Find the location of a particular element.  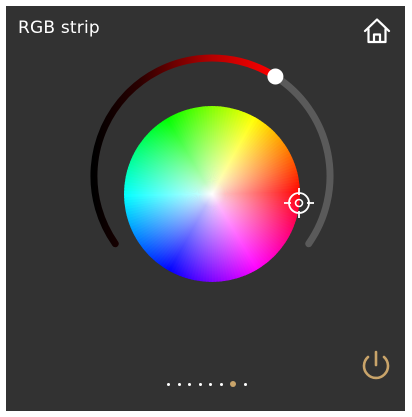

page-indicator is located at coordinates (215, 385).